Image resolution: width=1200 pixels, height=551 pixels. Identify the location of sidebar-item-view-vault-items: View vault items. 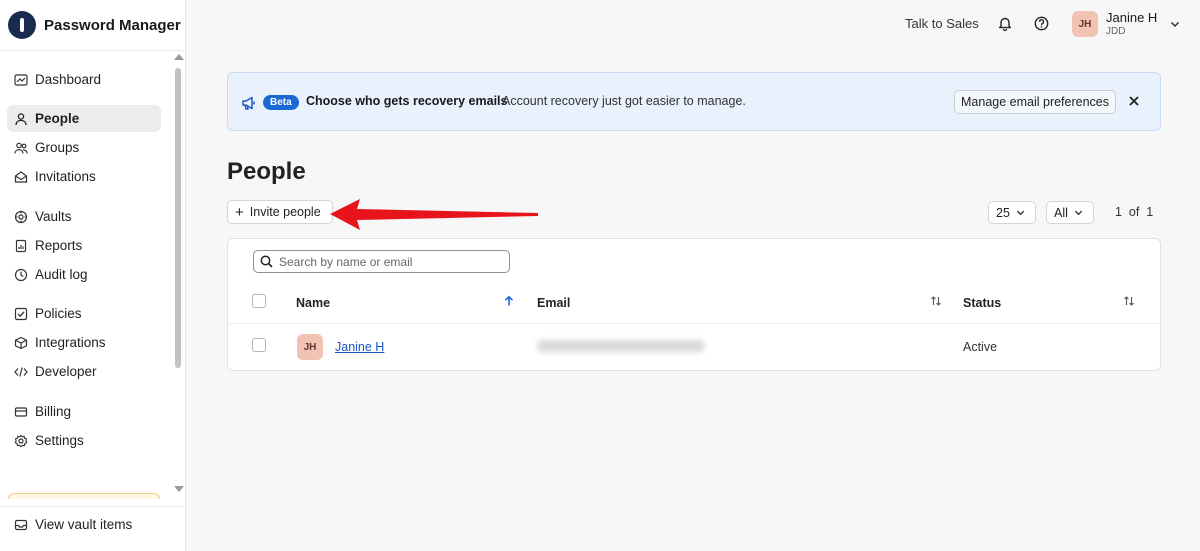
(84, 524).